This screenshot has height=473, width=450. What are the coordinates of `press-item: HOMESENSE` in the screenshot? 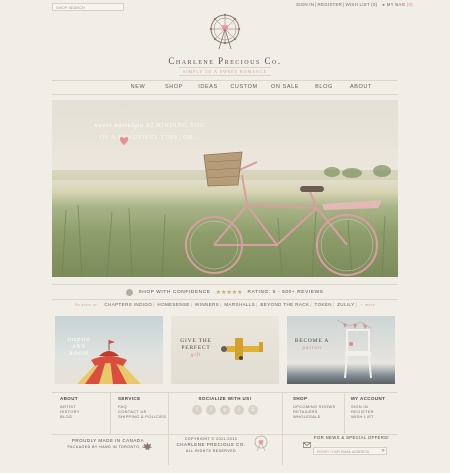 It's located at (173, 304).